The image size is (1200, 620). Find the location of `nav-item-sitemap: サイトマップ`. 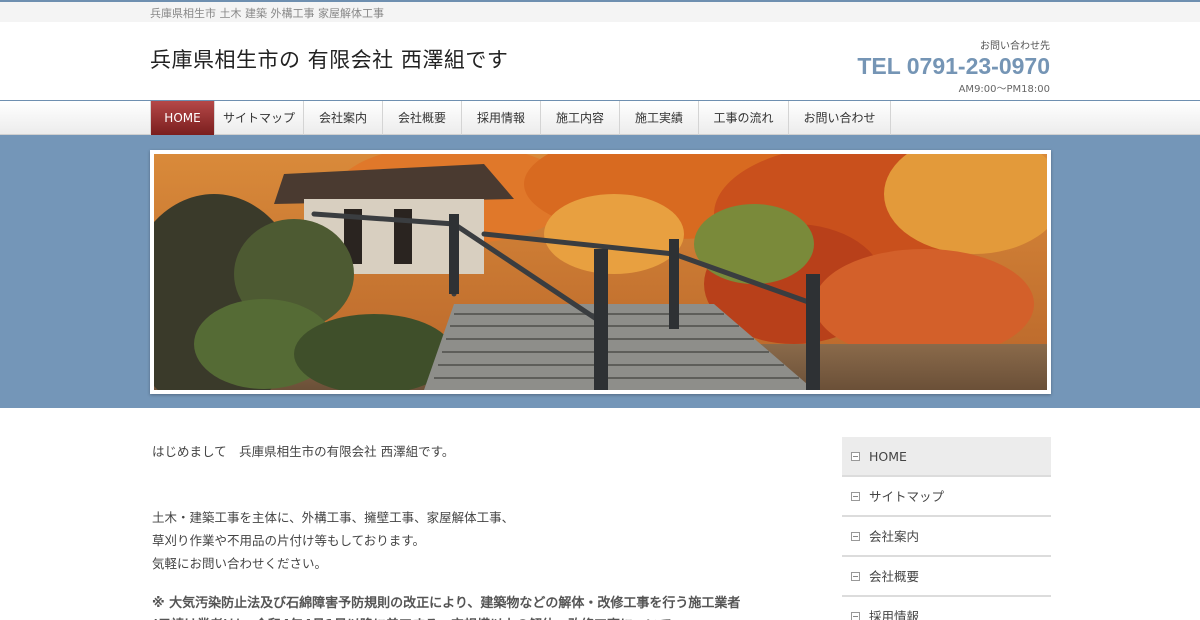

nav-item-sitemap: サイトマップ is located at coordinates (259, 118).